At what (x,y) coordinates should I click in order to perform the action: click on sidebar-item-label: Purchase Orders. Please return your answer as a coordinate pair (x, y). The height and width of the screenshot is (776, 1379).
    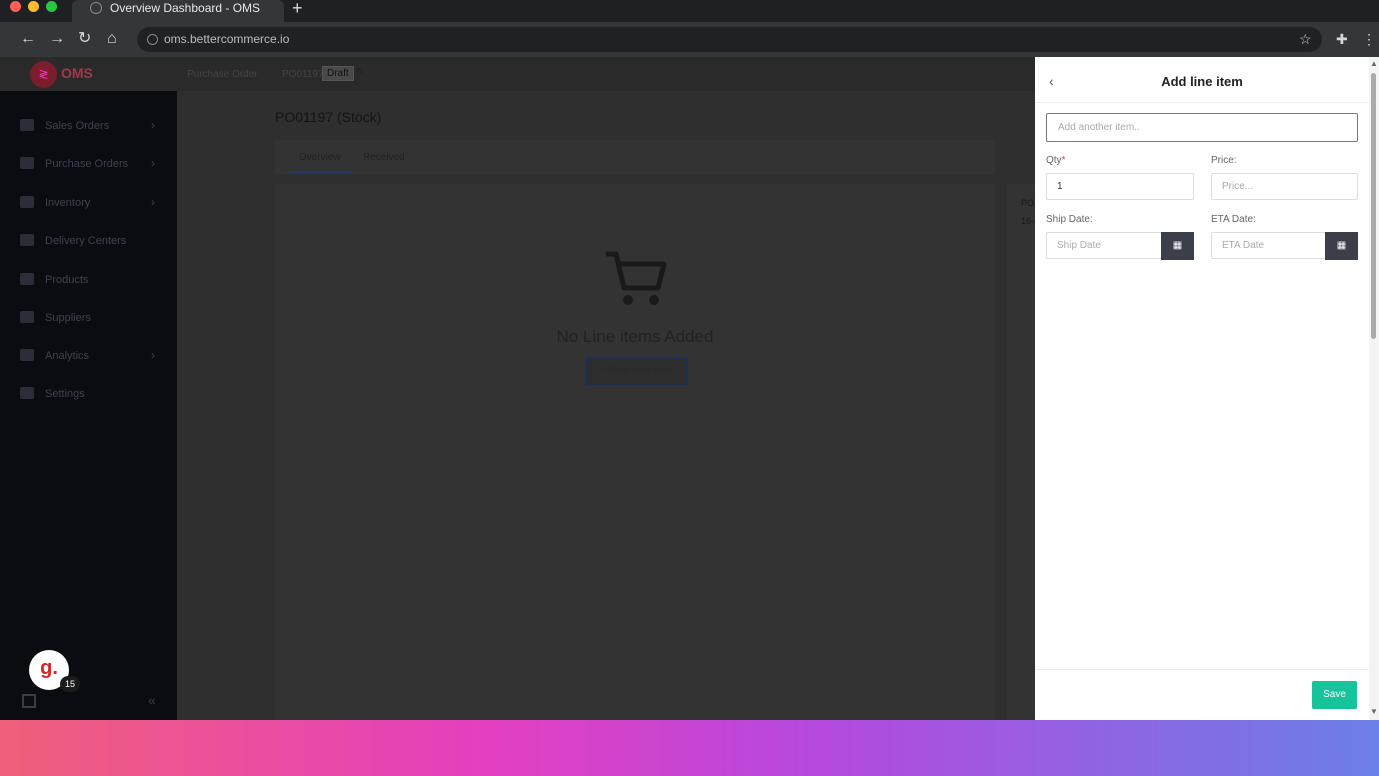
    Looking at the image, I should click on (87, 164).